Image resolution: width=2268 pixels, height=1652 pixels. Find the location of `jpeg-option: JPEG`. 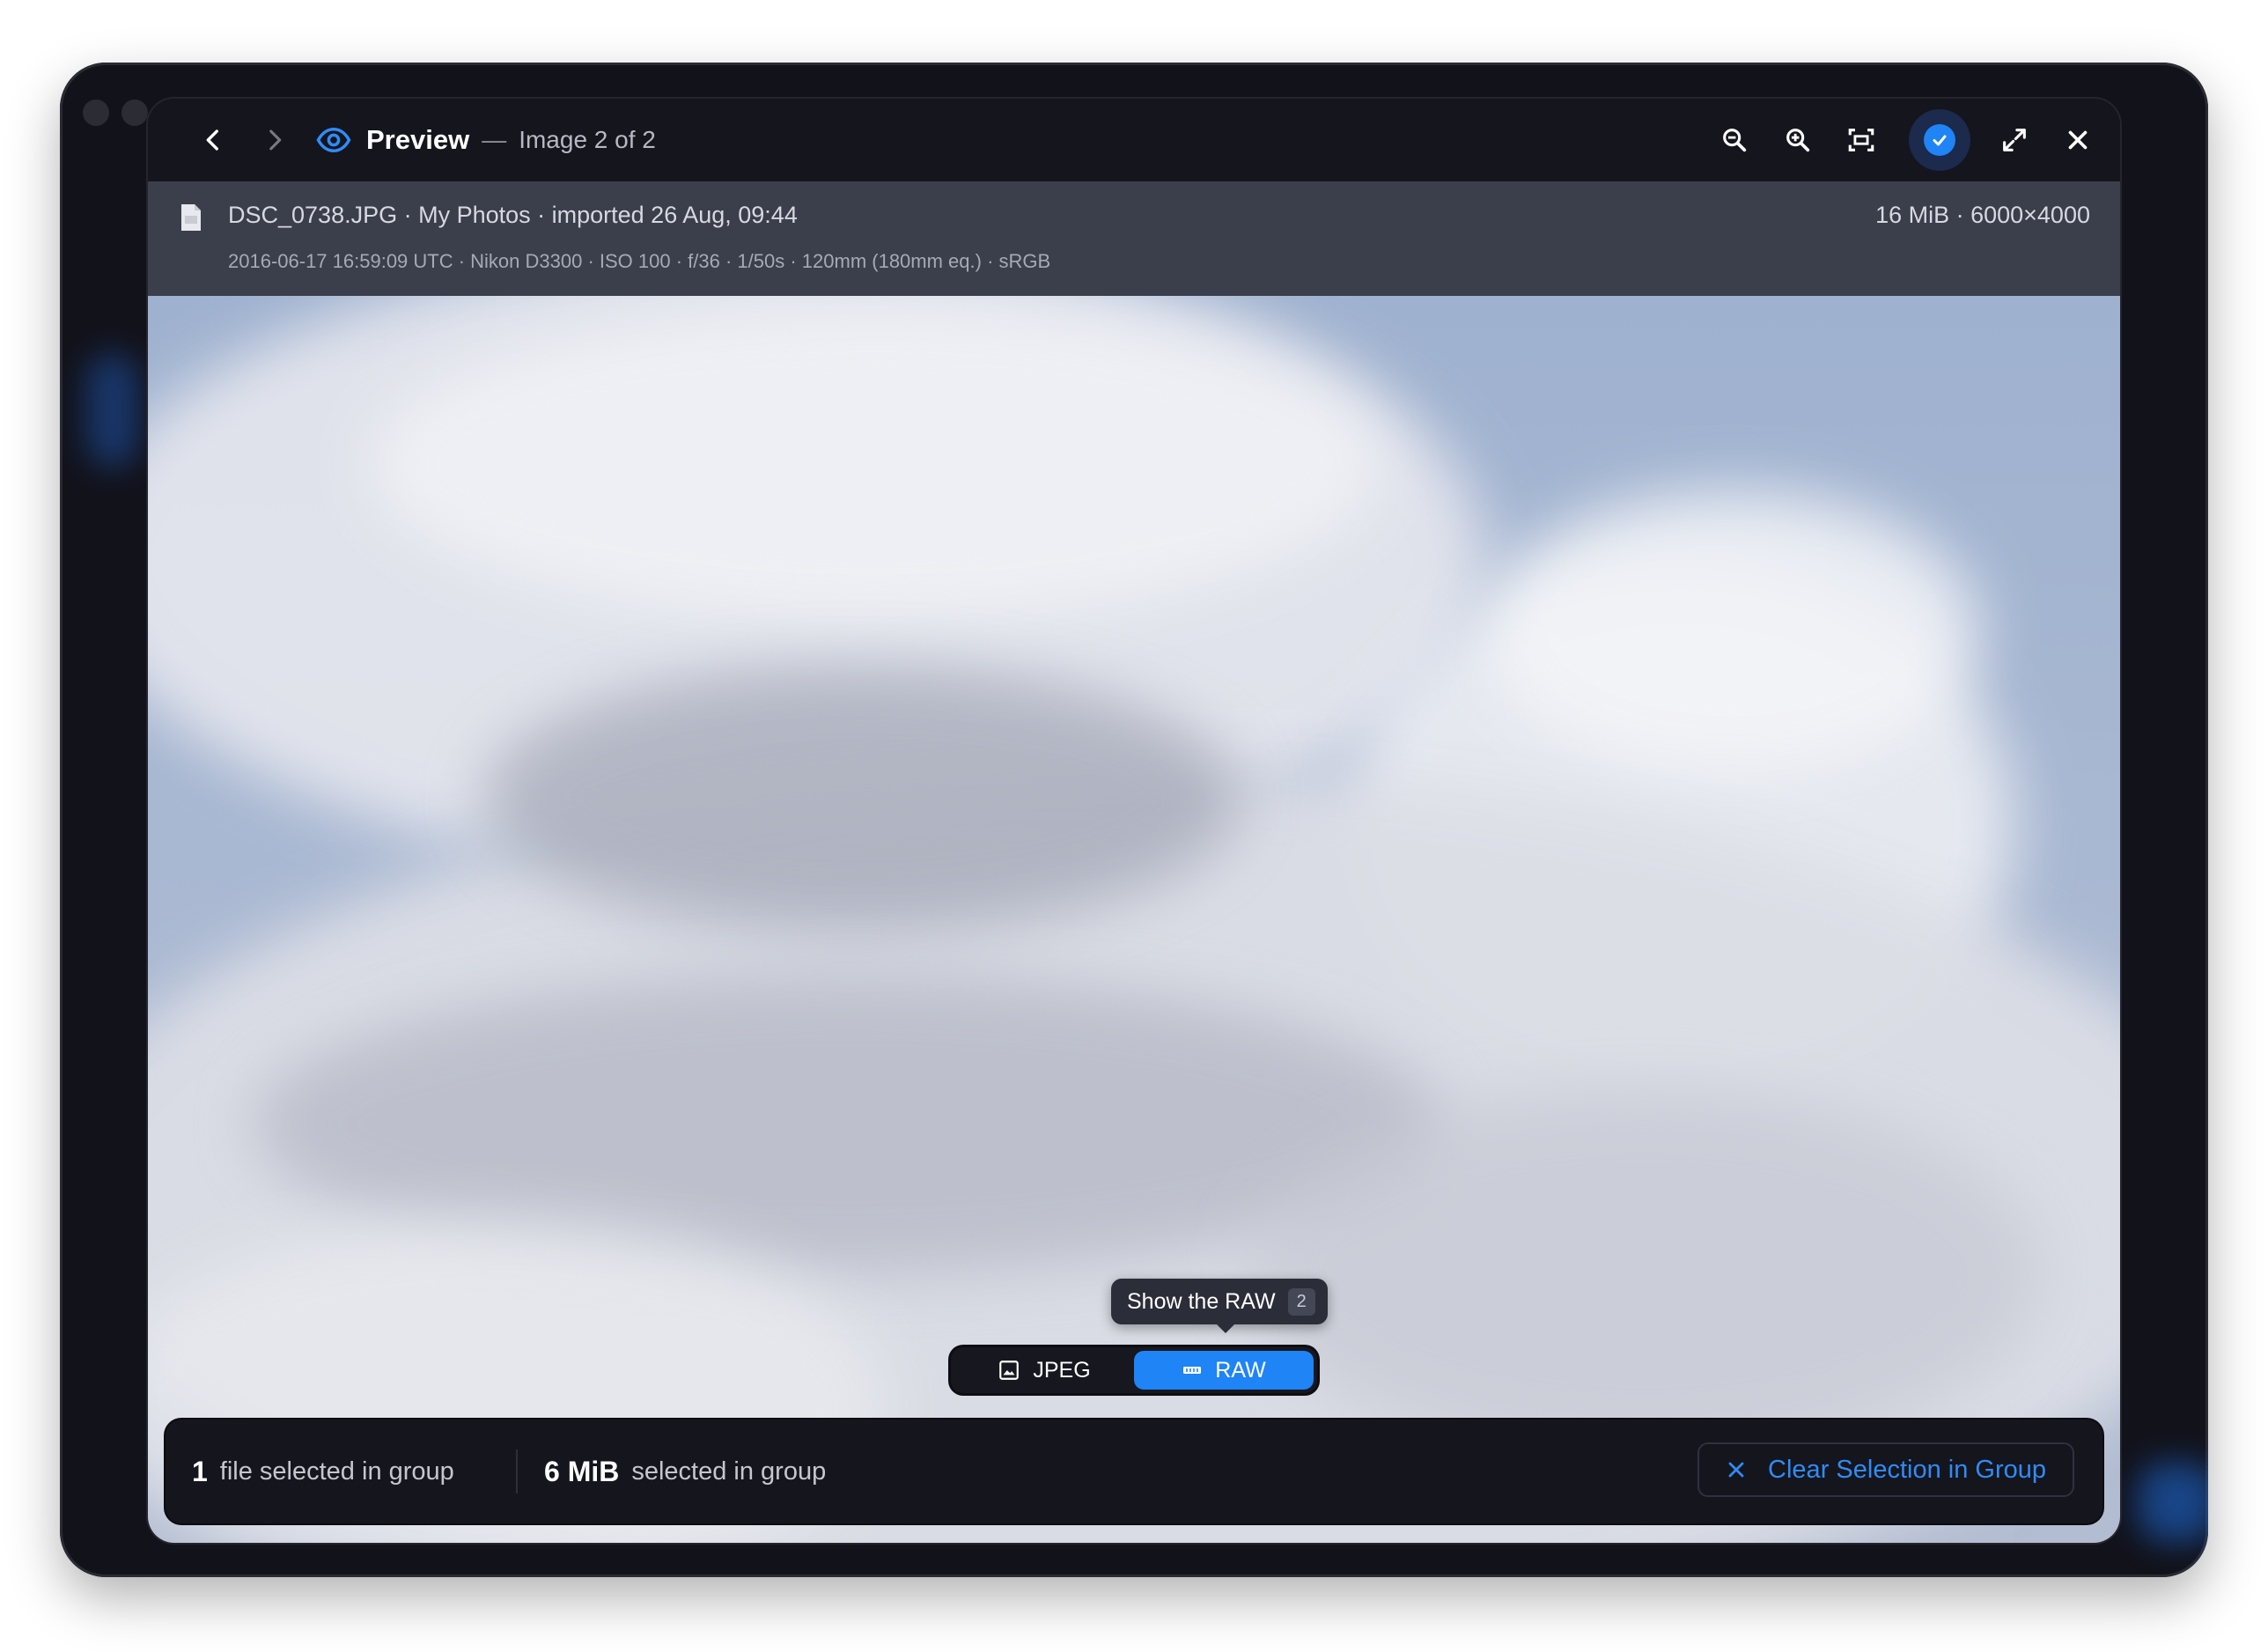

jpeg-option: JPEG is located at coordinates (1044, 1370).